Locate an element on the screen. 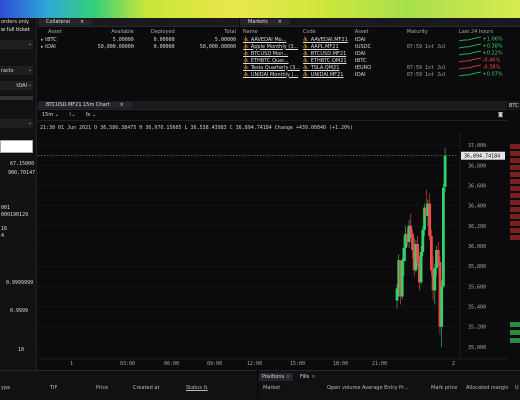  col-allocated-margin: Allocated margin is located at coordinates (487, 388).